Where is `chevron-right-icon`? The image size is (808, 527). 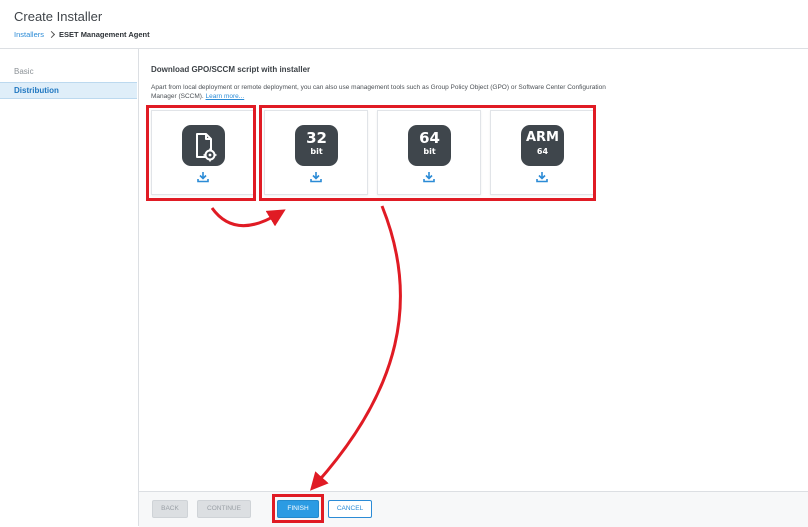 chevron-right-icon is located at coordinates (51, 34).